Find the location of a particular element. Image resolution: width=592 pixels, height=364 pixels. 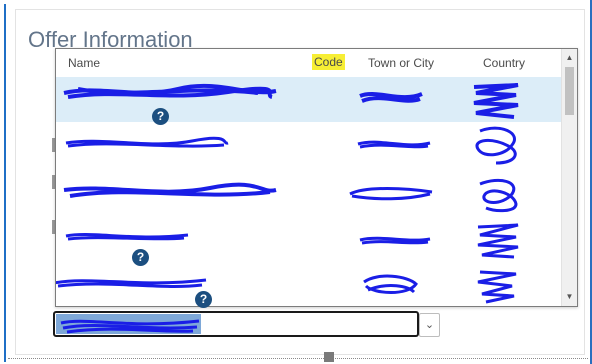

column-header-country: Country is located at coordinates (504, 63).